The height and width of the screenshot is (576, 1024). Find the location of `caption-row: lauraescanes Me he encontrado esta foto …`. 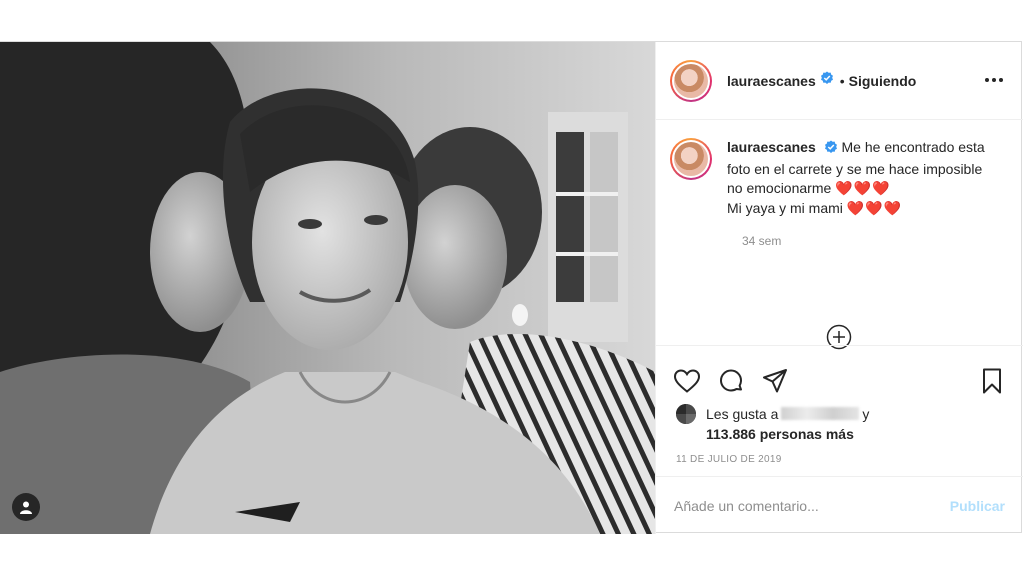

caption-row: lauraescanes Me he encontrado esta foto … is located at coordinates (839, 178).